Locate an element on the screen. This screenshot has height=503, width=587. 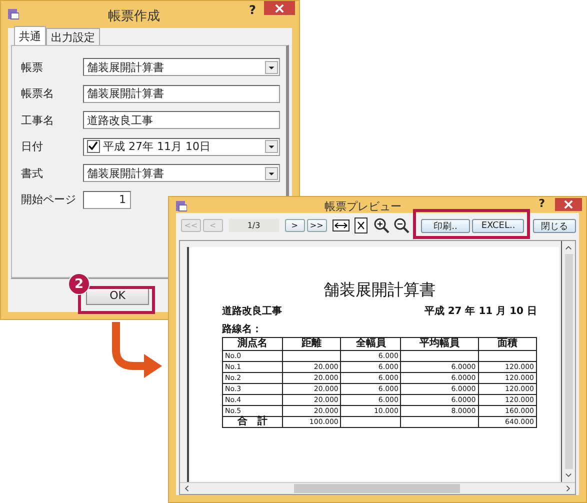
field-label: 書式 is located at coordinates (32, 173).